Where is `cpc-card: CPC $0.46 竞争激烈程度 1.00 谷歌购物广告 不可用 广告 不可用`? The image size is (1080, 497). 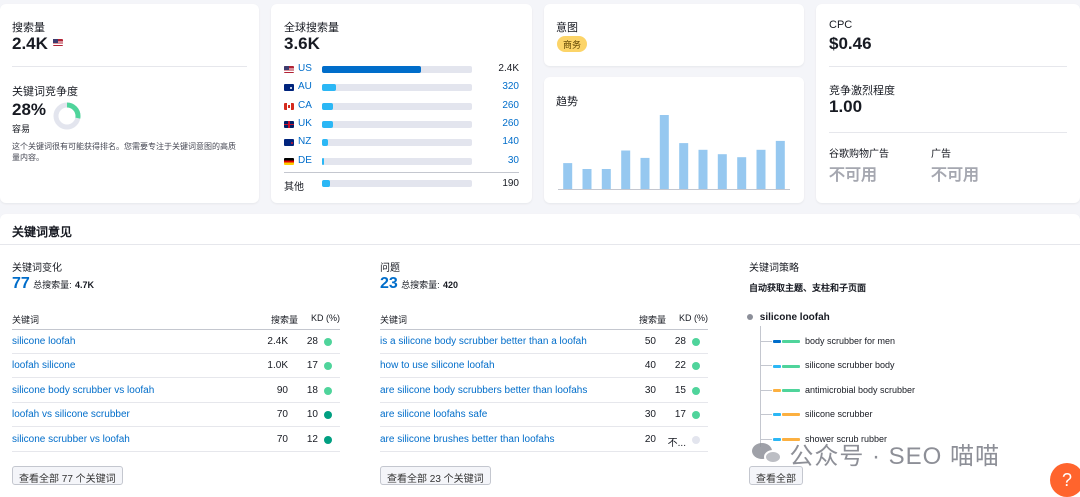
cpc-card: CPC $0.46 竞争激烈程度 1.00 谷歌购物广告 不可用 广告 不可用 is located at coordinates (948, 103).